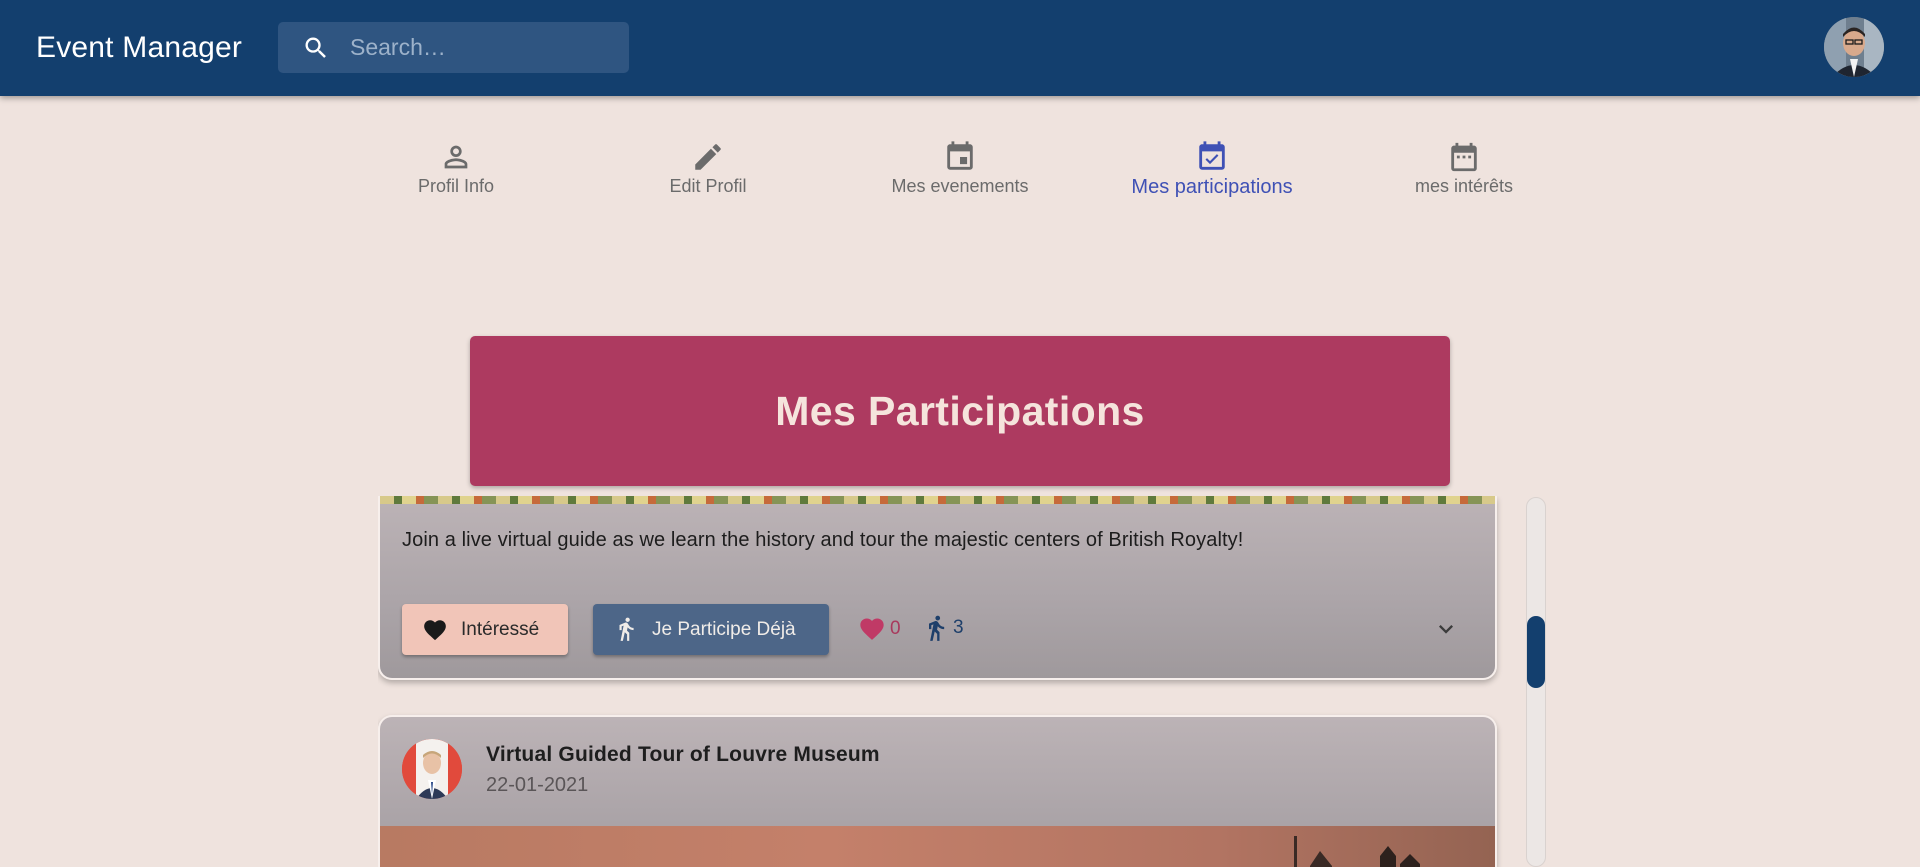 Image resolution: width=1920 pixels, height=867 pixels. I want to click on interested-label: Intéressé, so click(500, 629).